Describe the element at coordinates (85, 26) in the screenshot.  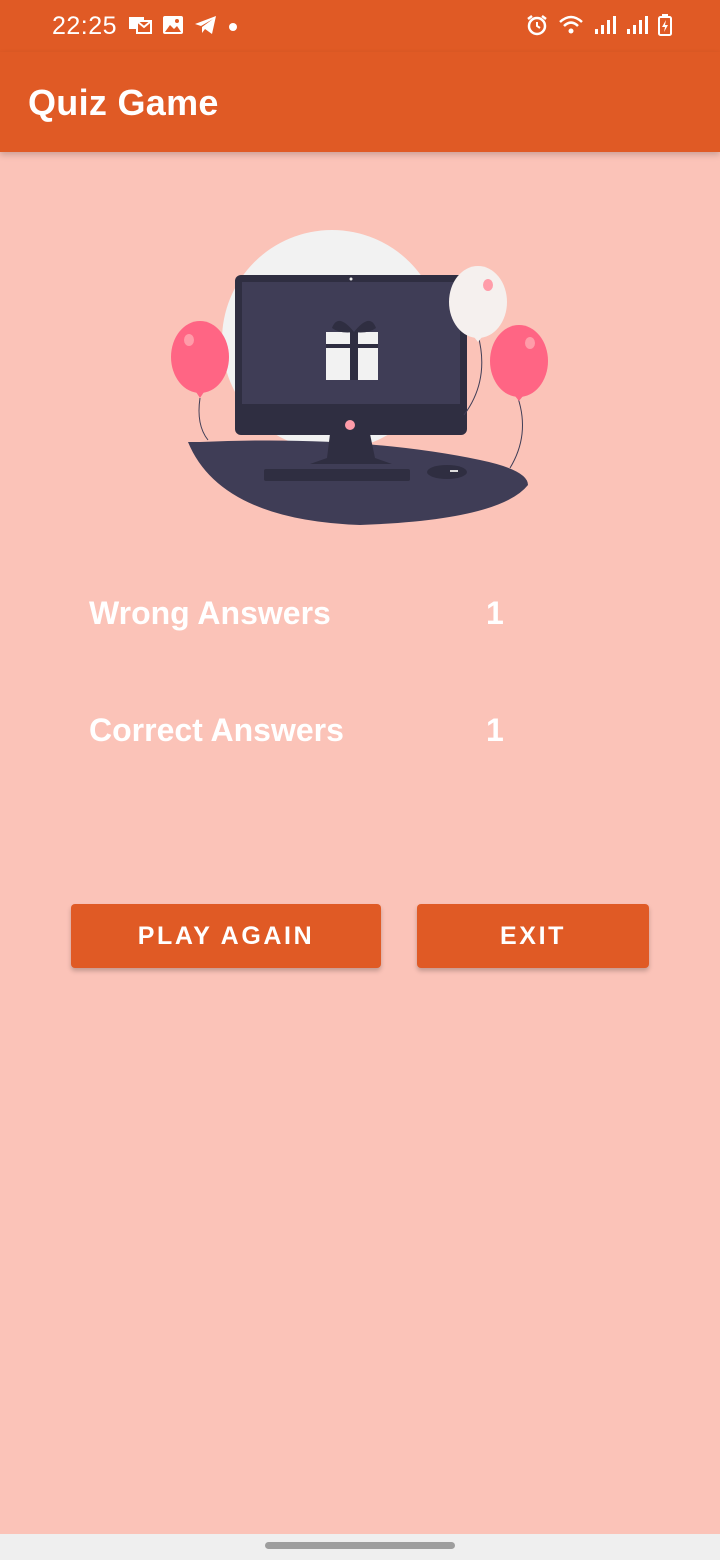
I see `status-time: 22:25` at that location.